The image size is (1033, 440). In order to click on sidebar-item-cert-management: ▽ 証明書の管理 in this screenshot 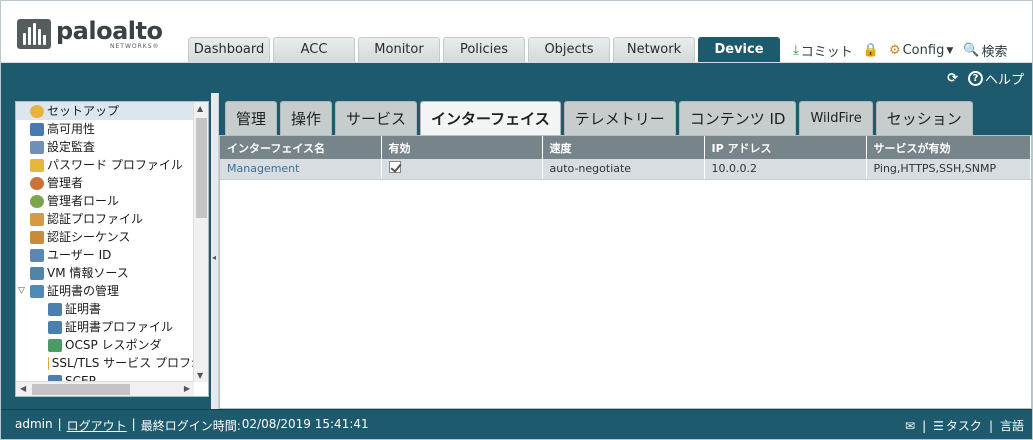, I will do `click(105, 291)`.